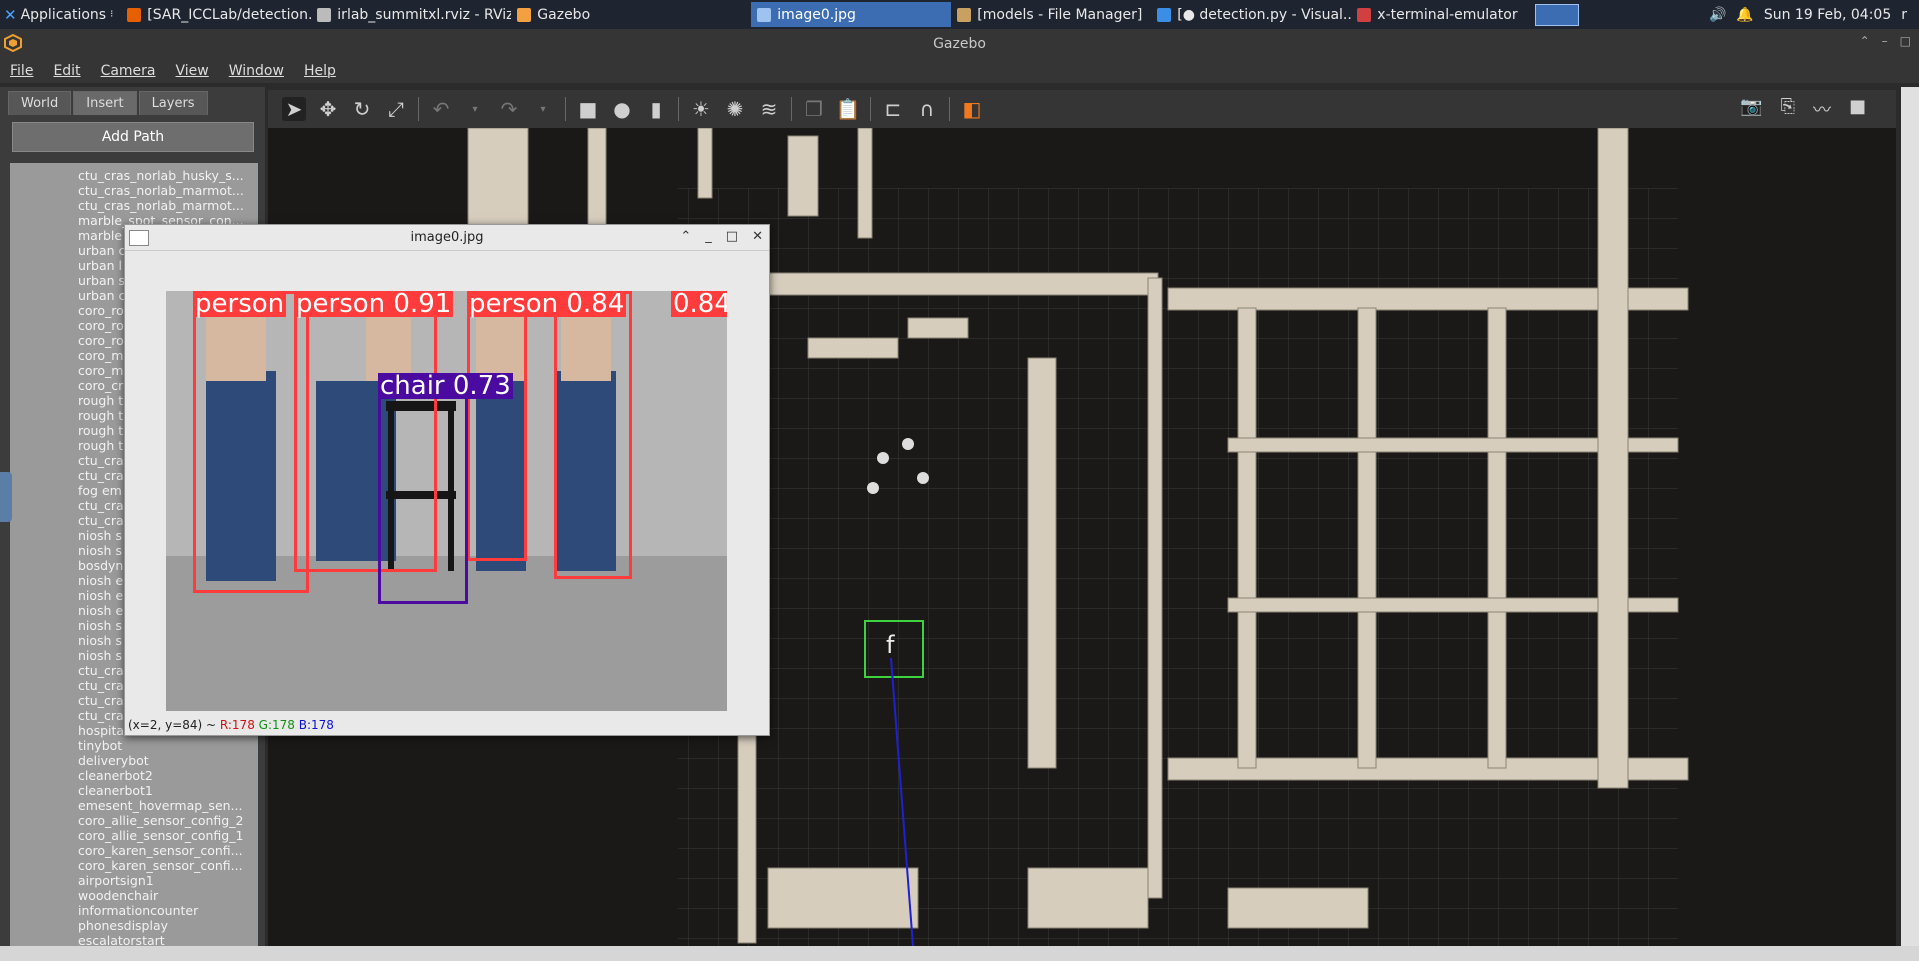 The image size is (1919, 961). What do you see at coordinates (1556, 14) in the screenshot?
I see `screen-switch-icon` at bounding box center [1556, 14].